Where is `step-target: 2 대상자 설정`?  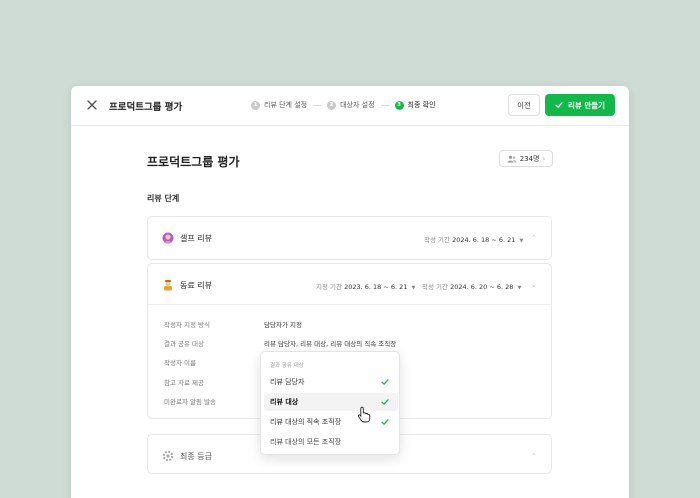
step-target: 2 대상자 설정 is located at coordinates (351, 105).